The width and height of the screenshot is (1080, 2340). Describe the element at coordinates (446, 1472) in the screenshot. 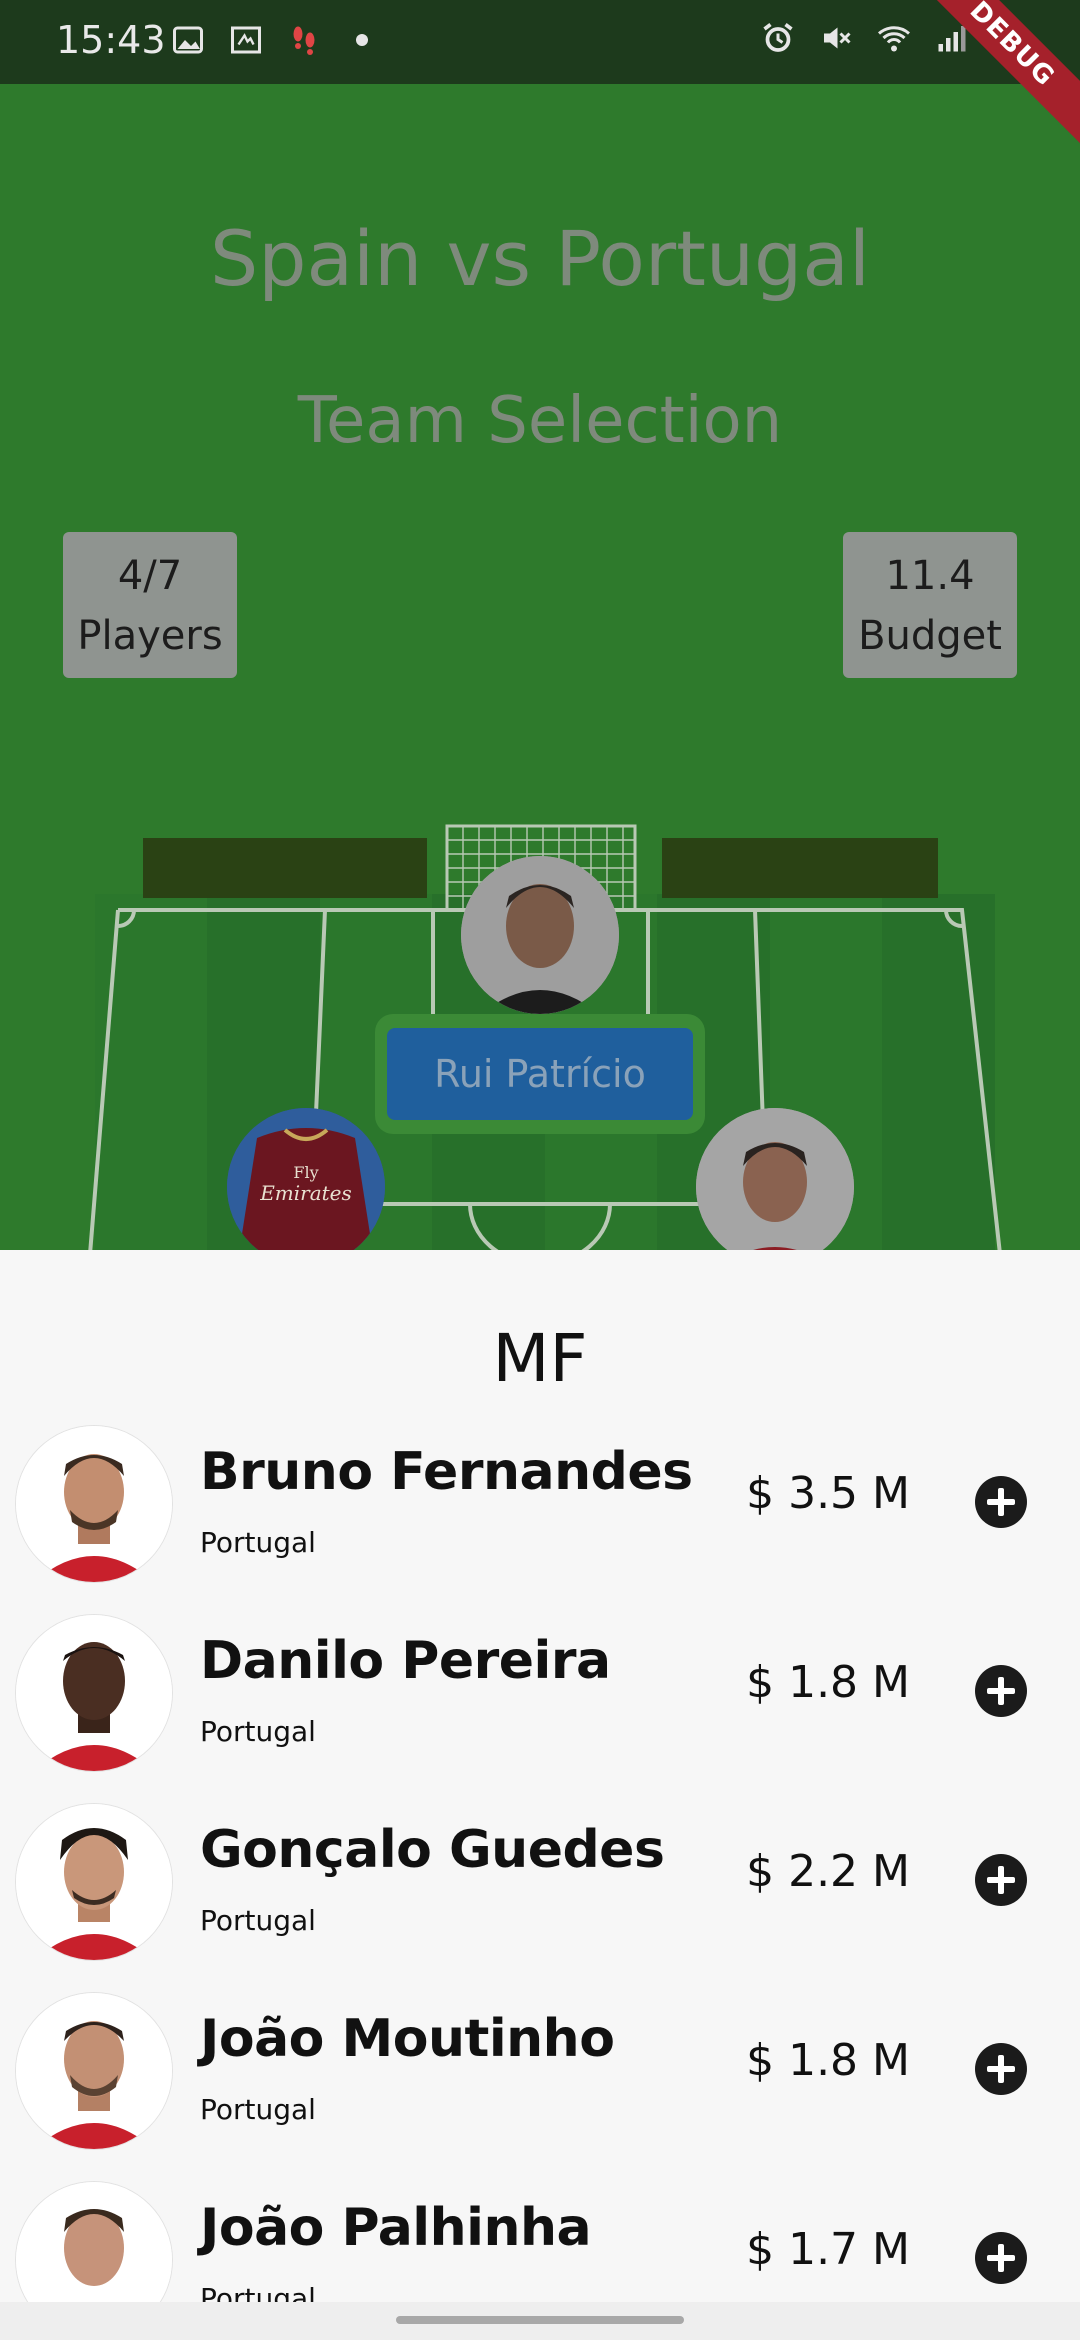

I see `player-name: Bruno Fernandes` at that location.